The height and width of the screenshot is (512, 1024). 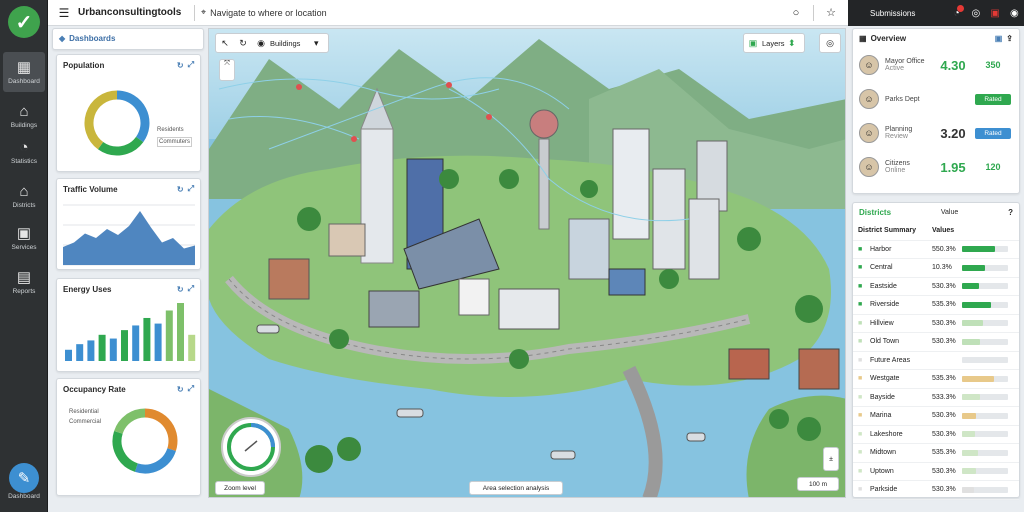 I want to click on table-row: ■ Eastside 530.3%, so click(x=936, y=287).